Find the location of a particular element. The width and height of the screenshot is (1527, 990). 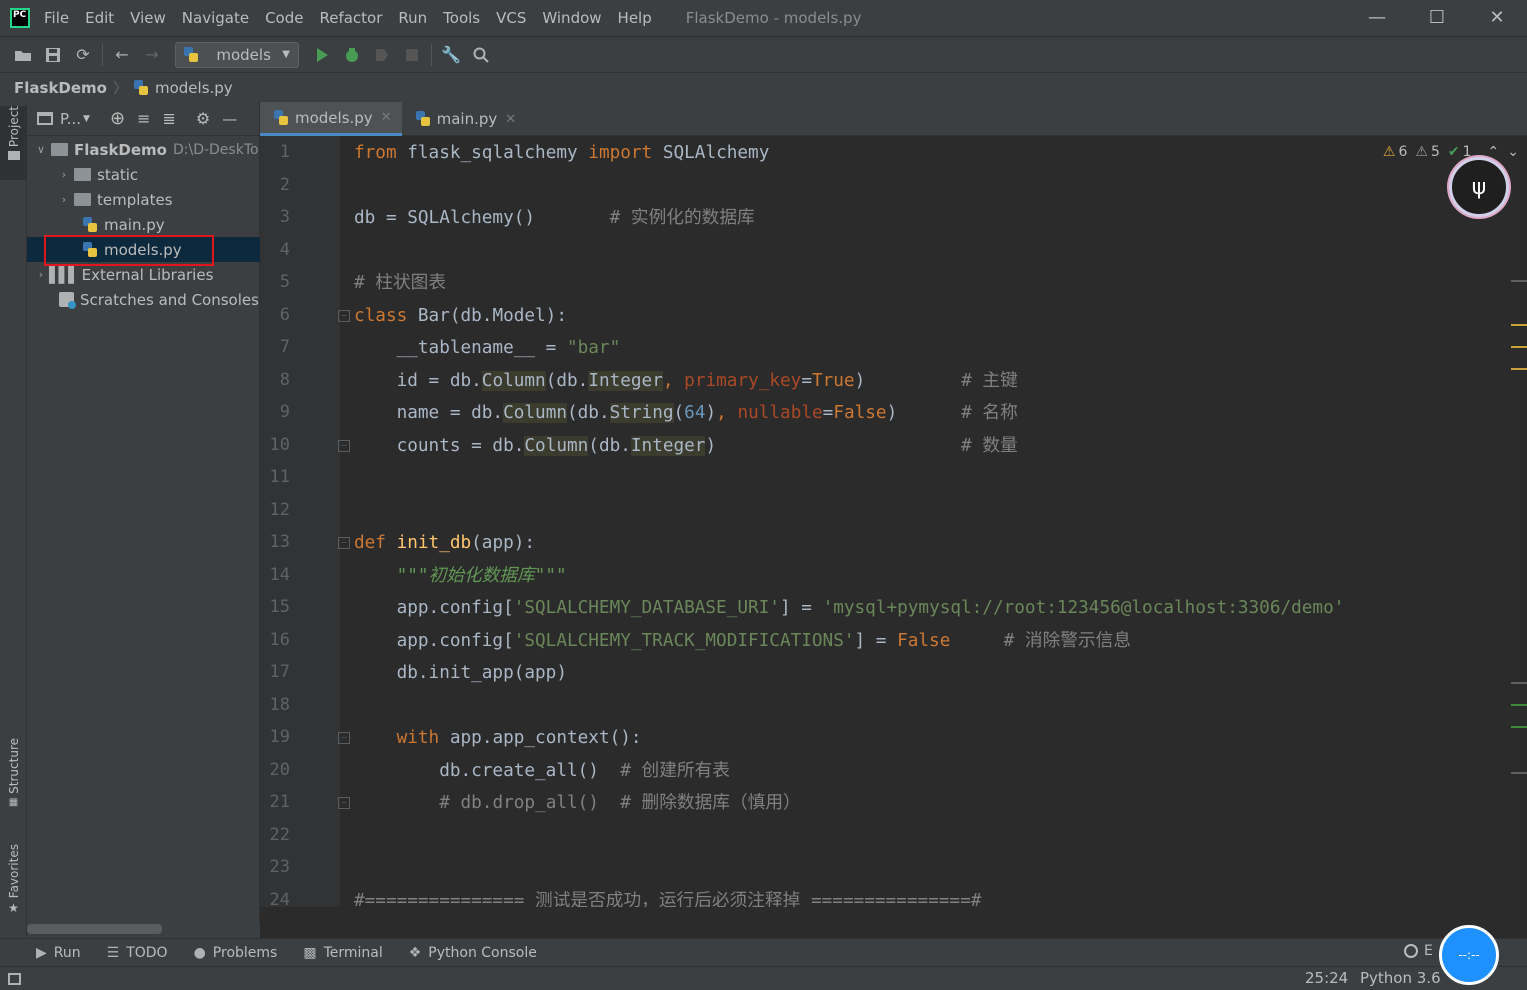

inspection-widget: ⚠ 6 ⚠ 5 ✔ 1 ⌃ ⌄ is located at coordinates (1451, 152).